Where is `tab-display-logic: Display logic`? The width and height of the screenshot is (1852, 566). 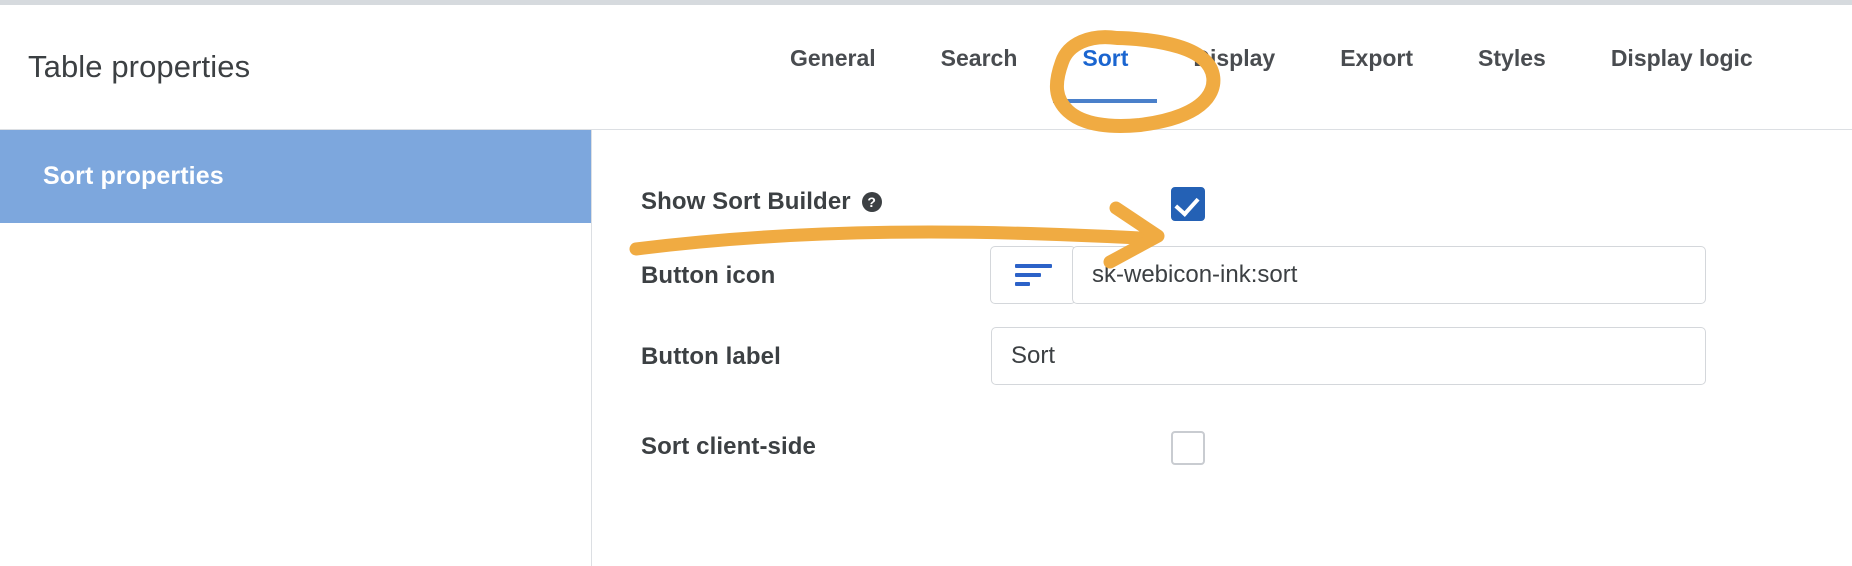
tab-display-logic: Display logic is located at coordinates (1682, 58).